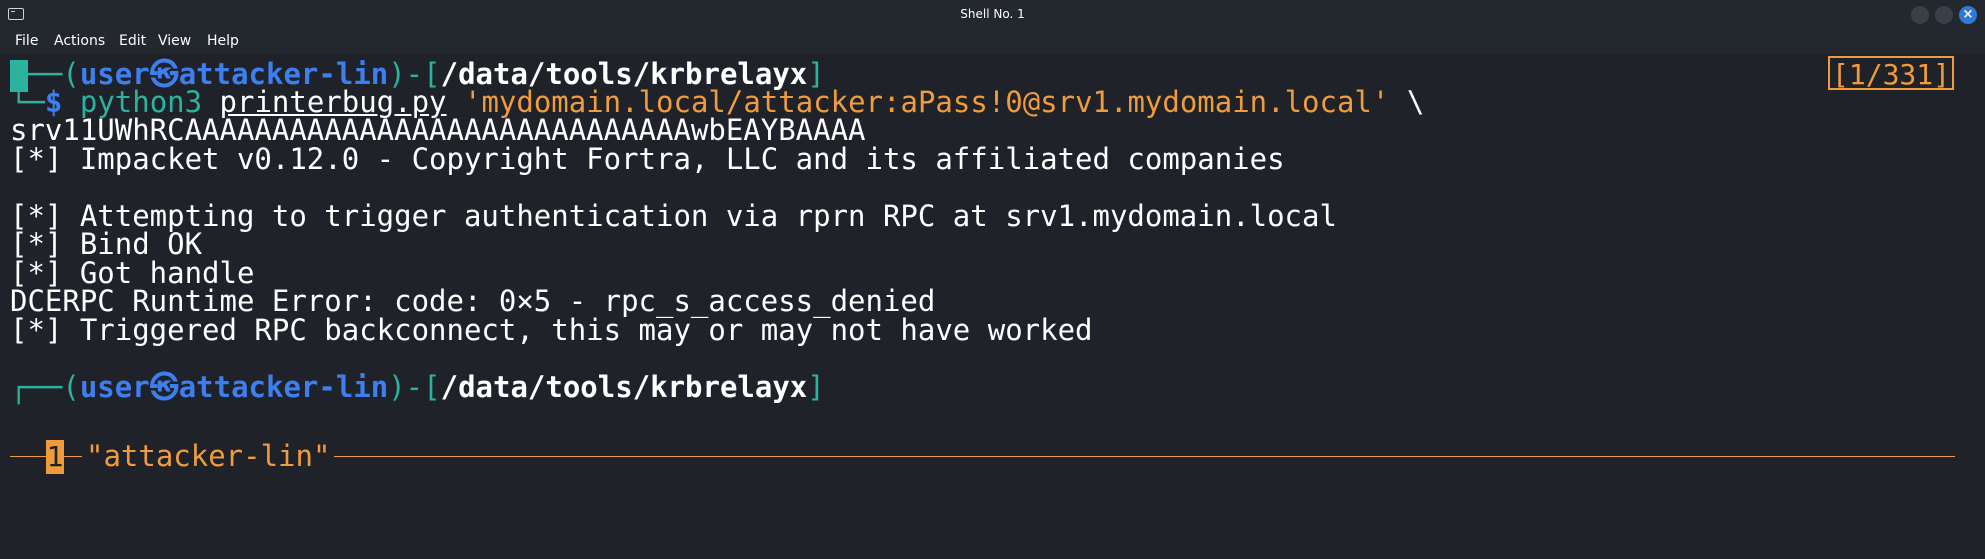 The image size is (1985, 559). I want to click on window-title: Shell No. 1, so click(992, 14).